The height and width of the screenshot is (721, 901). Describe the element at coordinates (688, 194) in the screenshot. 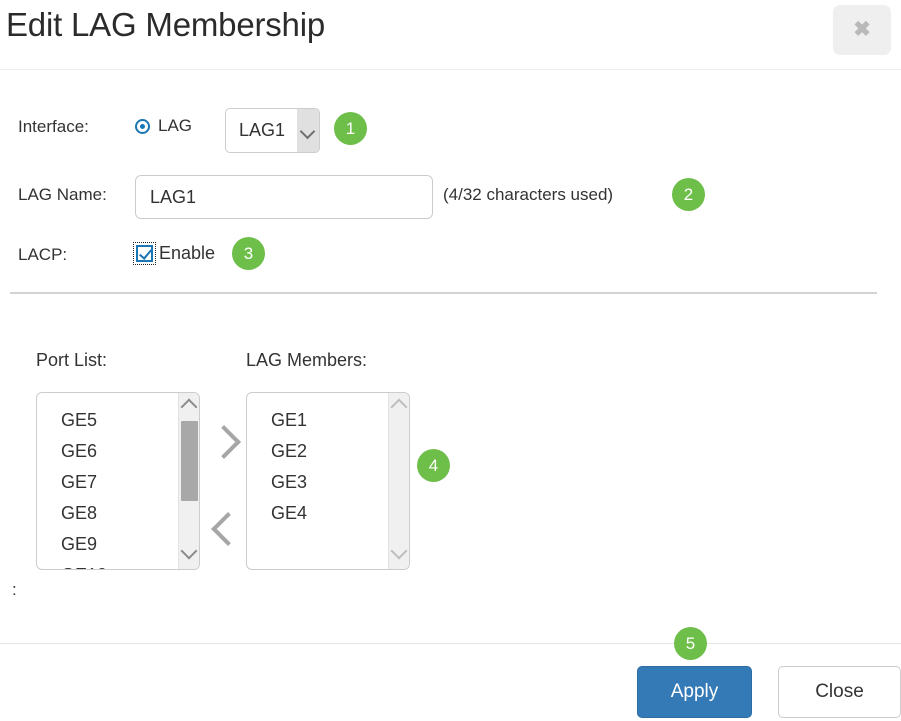

I see `step-badge-2: 2` at that location.